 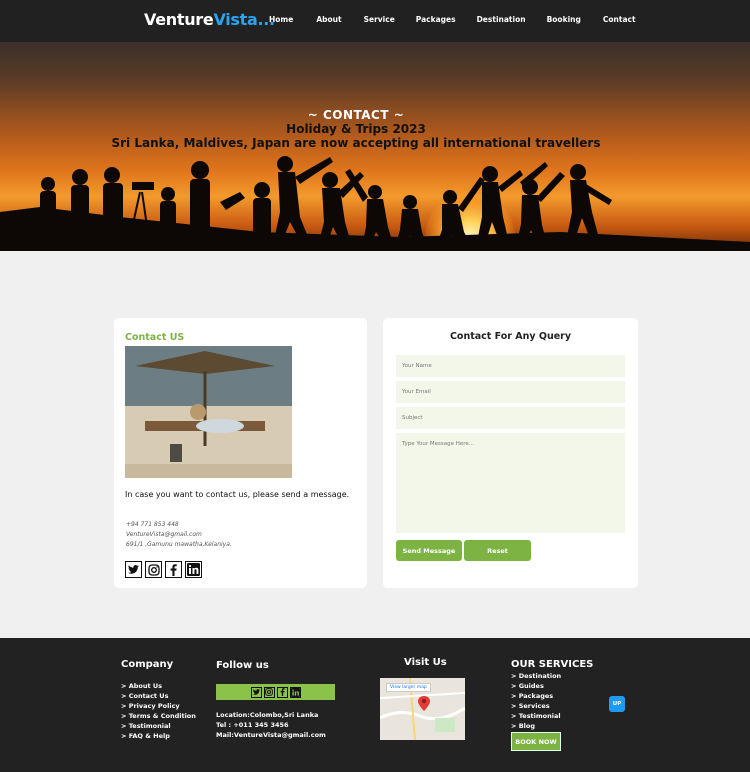 I want to click on service-link-services: > Services, so click(x=536, y=706).